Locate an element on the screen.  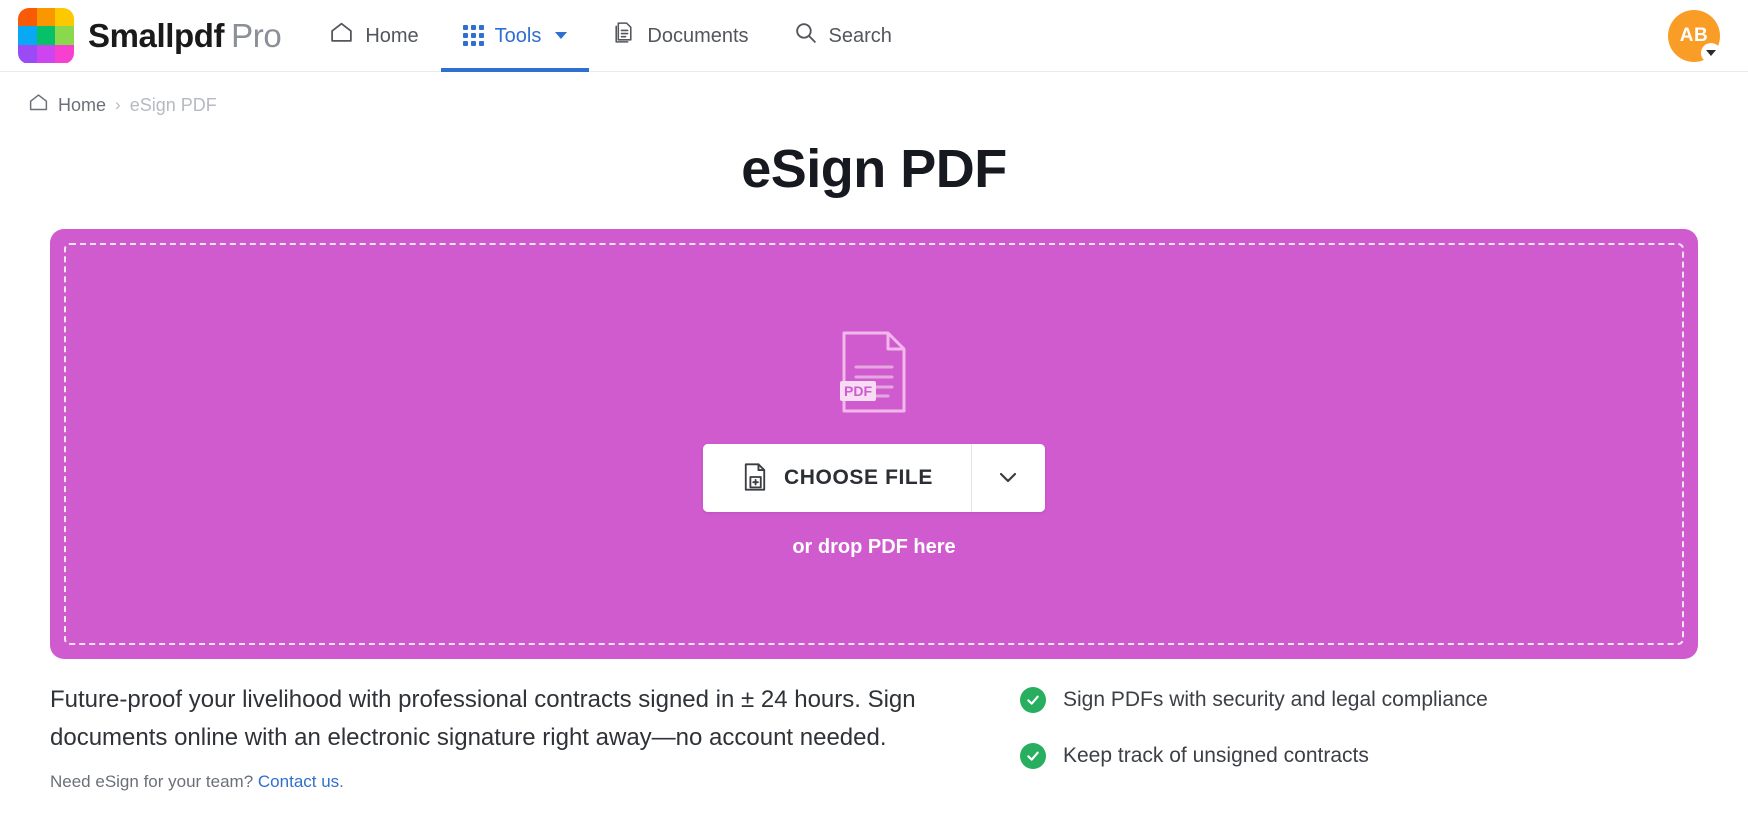
nav-item-documents: Documents is located at coordinates (679, 36).